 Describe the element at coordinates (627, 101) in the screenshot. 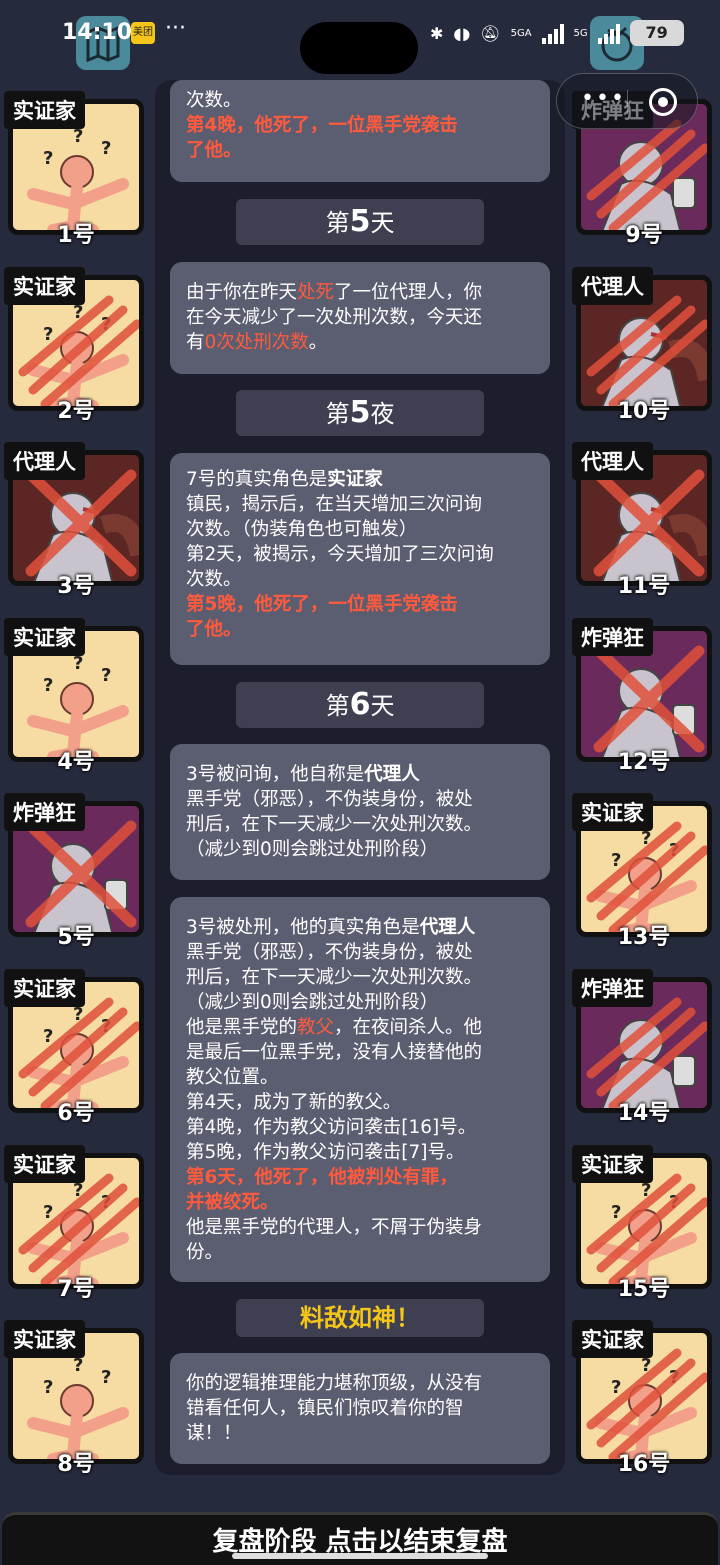

I see `miniapp-capsule: •••` at that location.